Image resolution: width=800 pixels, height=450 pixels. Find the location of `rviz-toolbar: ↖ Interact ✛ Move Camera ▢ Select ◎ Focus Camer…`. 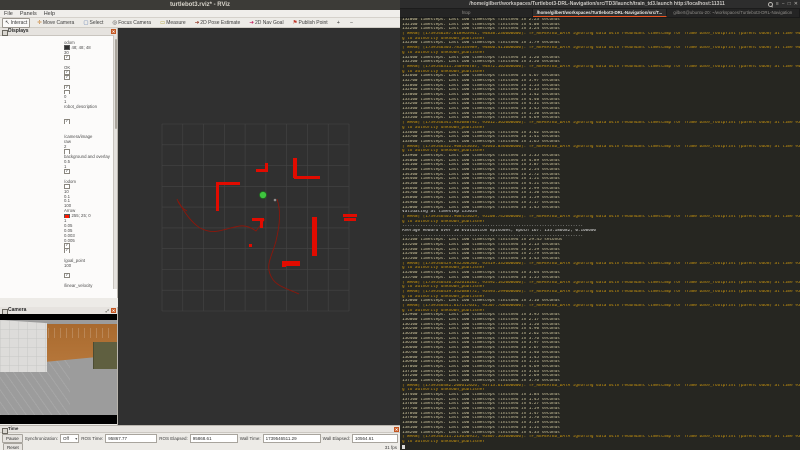

rviz-toolbar: ↖ Interact ✛ Move Camera ▢ Select ◎ Focus Camer… is located at coordinates (200, 22).